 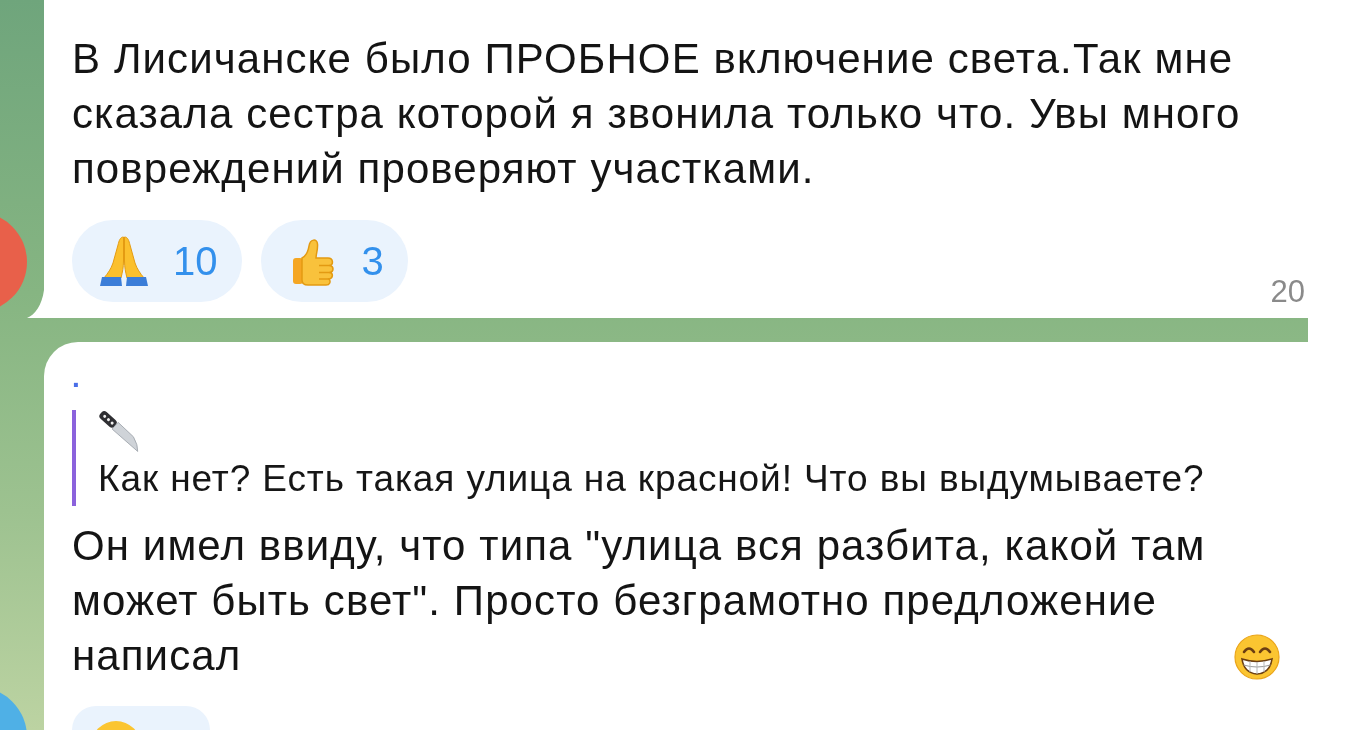 What do you see at coordinates (651, 479) in the screenshot?
I see `reply-text: Как нет? Есть такая улица на красной! Что вы выдумываете?` at bounding box center [651, 479].